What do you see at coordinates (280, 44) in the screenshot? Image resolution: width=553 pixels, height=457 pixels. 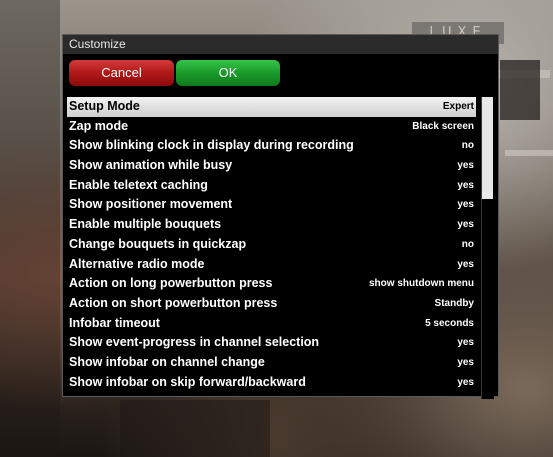 I see `window-title: Customize` at bounding box center [280, 44].